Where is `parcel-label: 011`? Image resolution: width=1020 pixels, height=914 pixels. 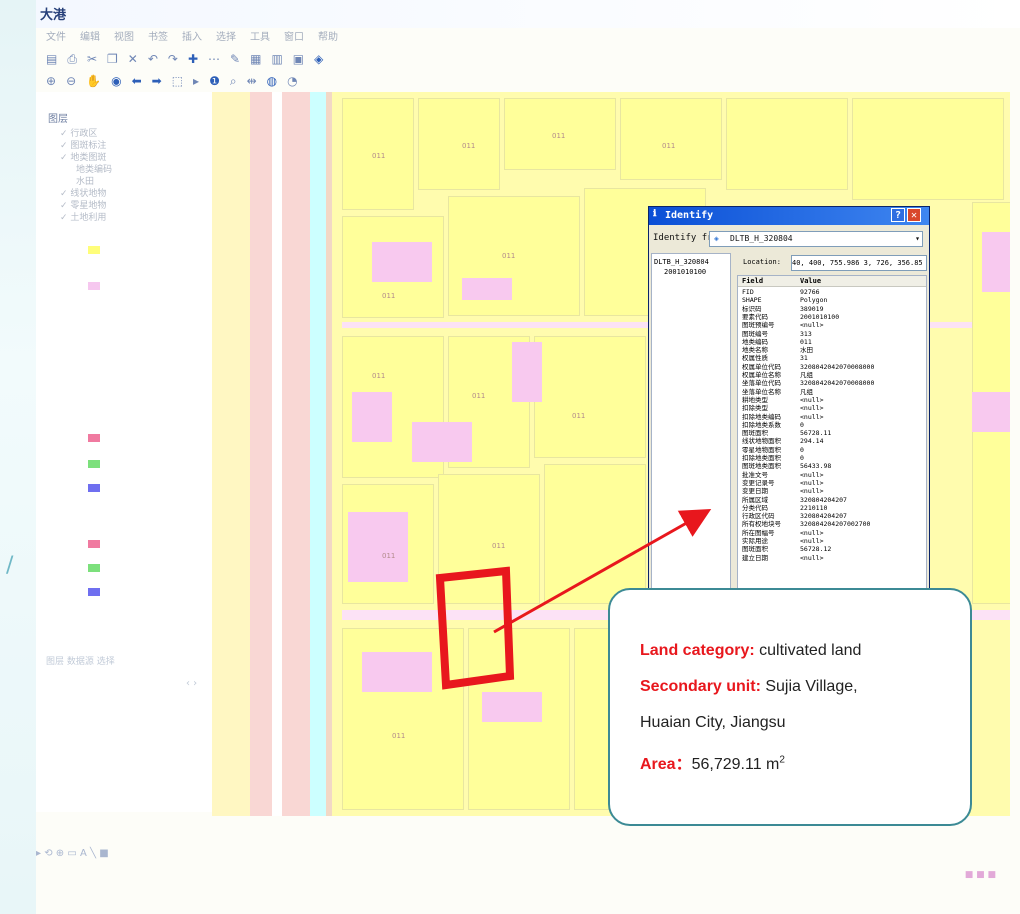 parcel-label: 011 is located at coordinates (389, 296).